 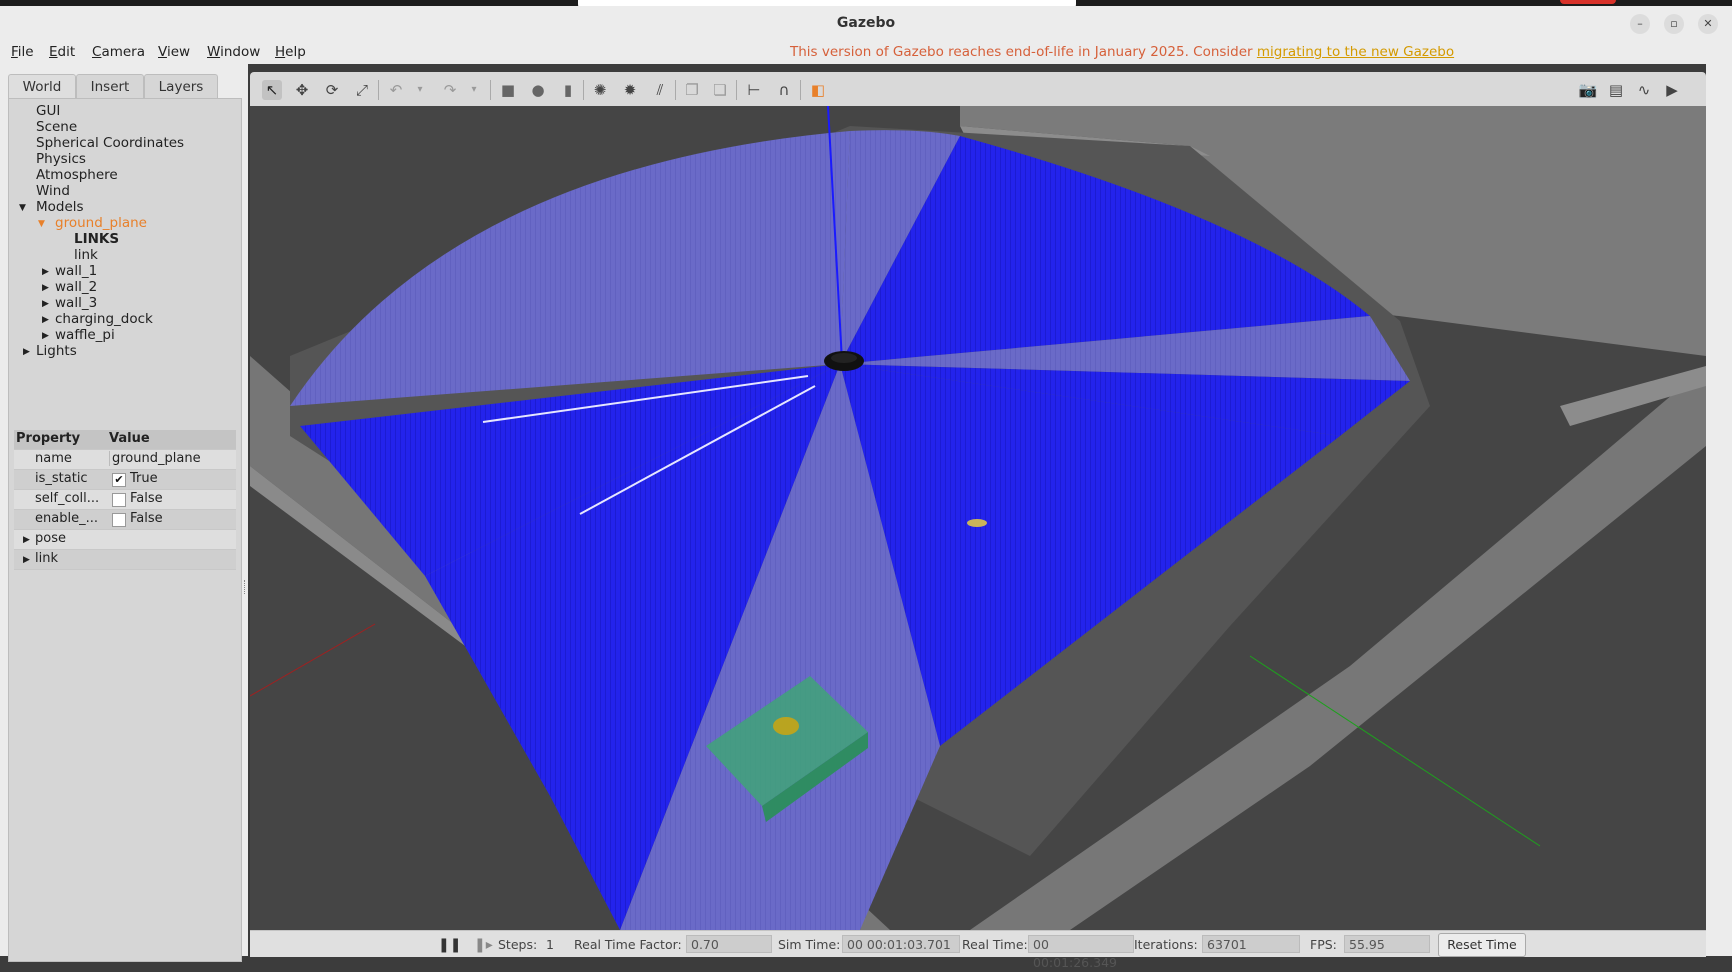 What do you see at coordinates (45, 304) in the screenshot?
I see `expand-wall3-icon: ▶` at bounding box center [45, 304].